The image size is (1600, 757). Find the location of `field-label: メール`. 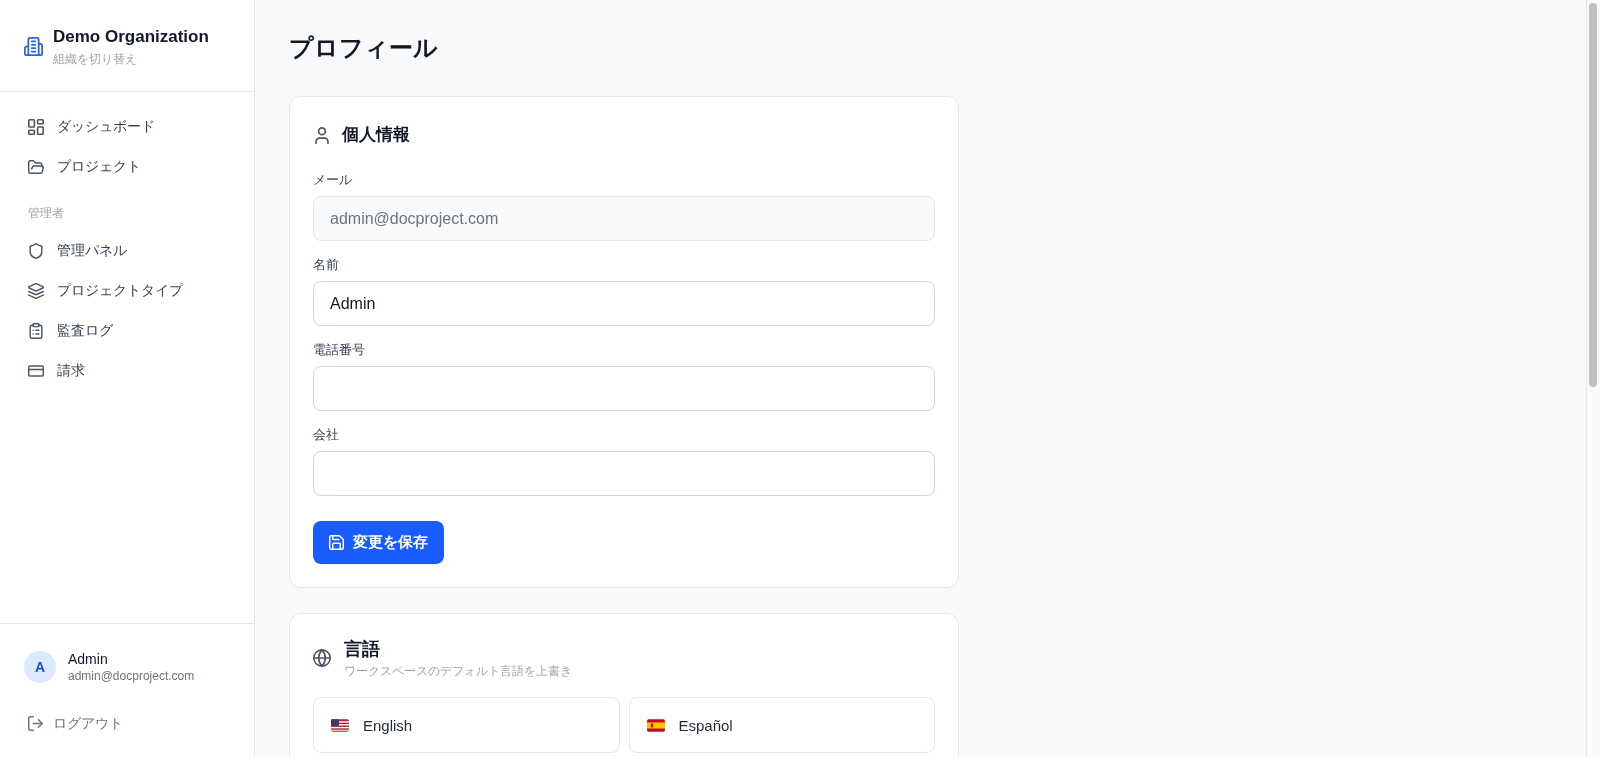

field-label: メール is located at coordinates (332, 180).